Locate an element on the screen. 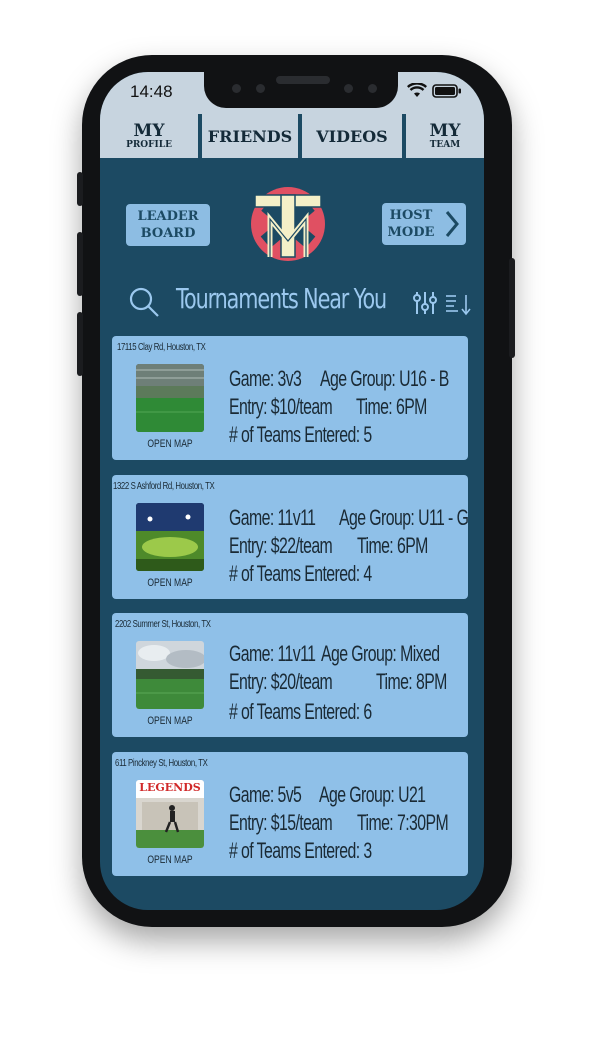 This screenshot has height=1052, width=610. game-type: Game: 5v5 is located at coordinates (265, 794).